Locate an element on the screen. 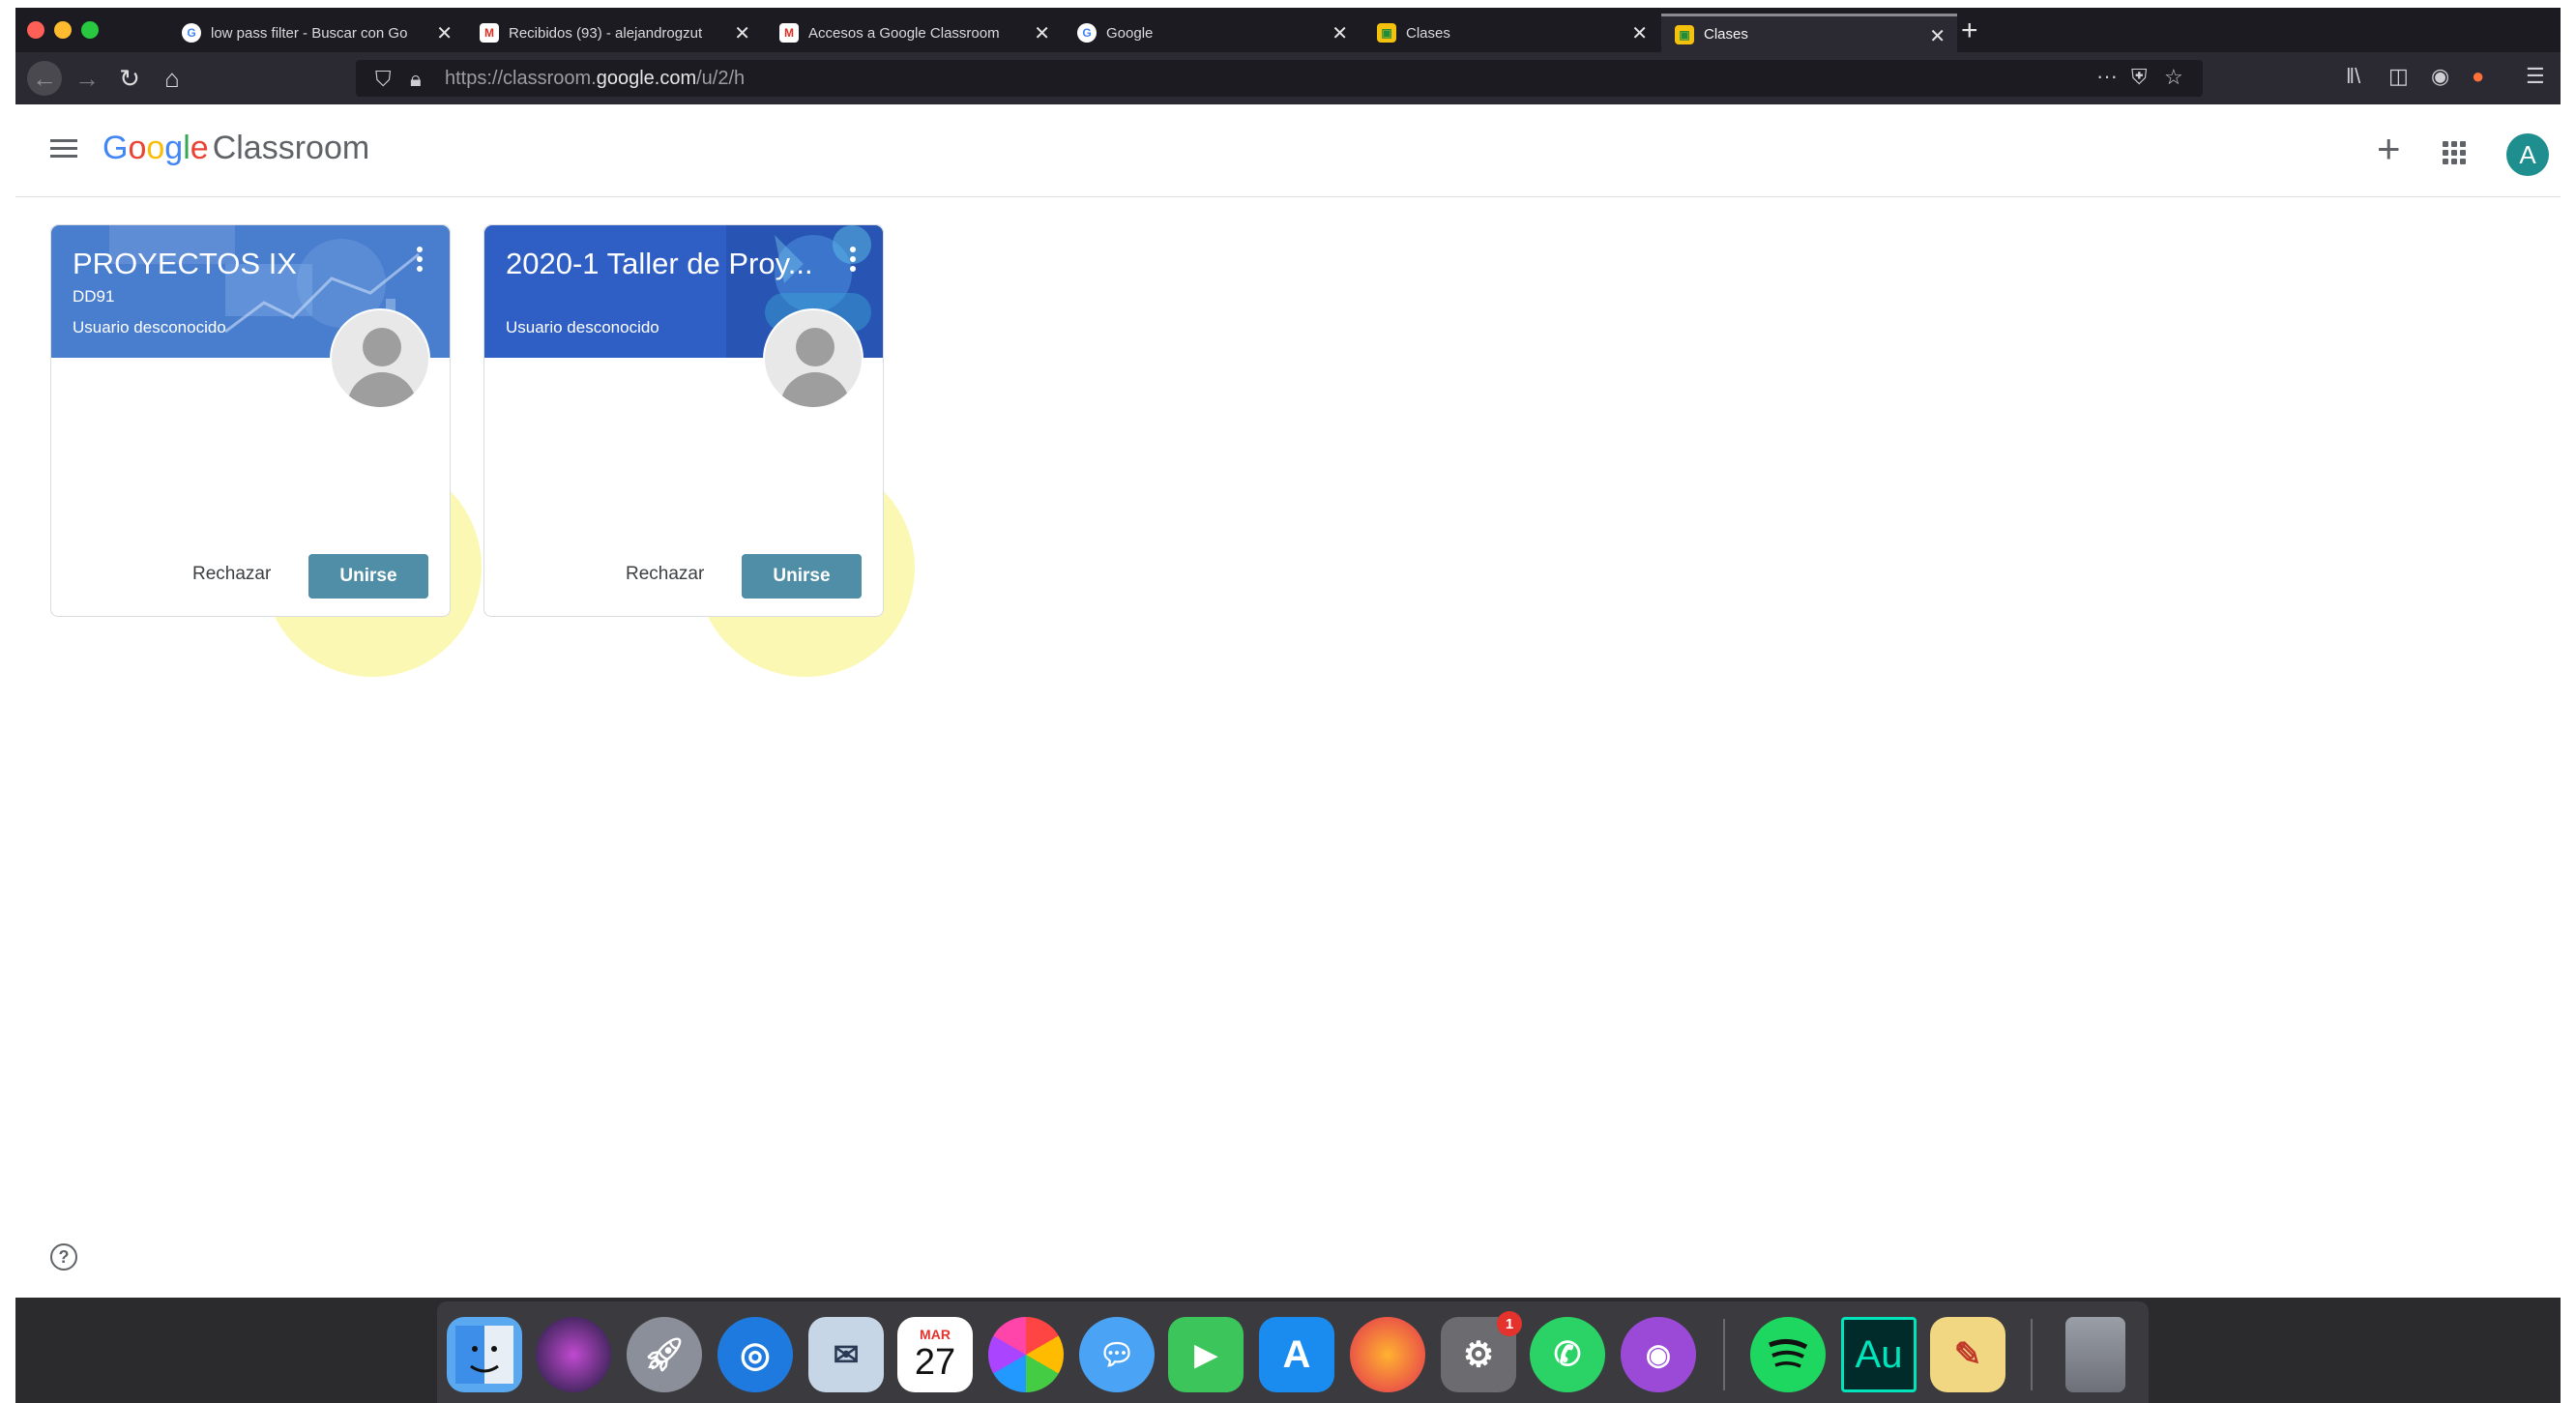 Image resolution: width=2576 pixels, height=1403 pixels. tab-title: low pass filter - Buscar con Go is located at coordinates (309, 33).